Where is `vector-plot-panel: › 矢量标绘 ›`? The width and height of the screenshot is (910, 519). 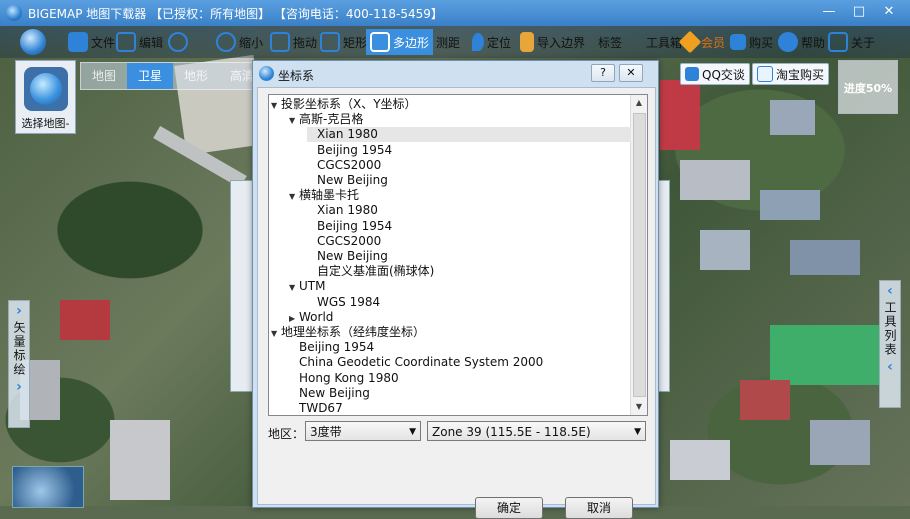
vector-plot-panel: › 矢量标绘 › is located at coordinates (19, 364).